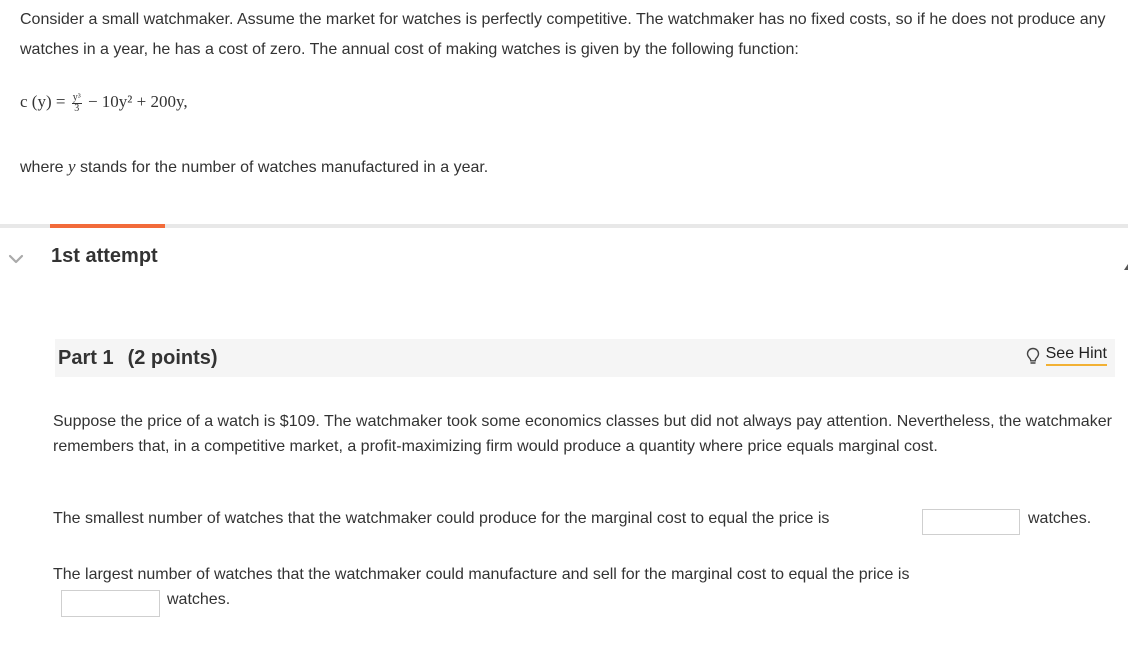  Describe the element at coordinates (585, 358) in the screenshot. I see `part-header: Part 1 (2 points) See Hint` at that location.